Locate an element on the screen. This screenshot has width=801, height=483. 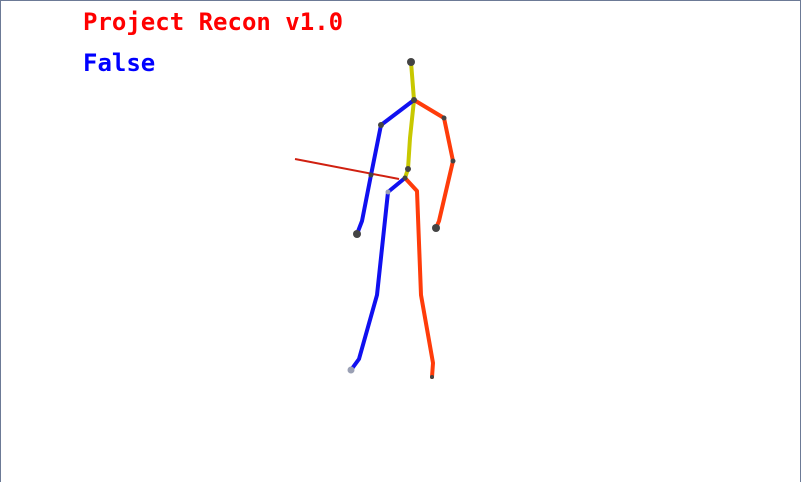
right-leg-bone is located at coordinates (419, 277).